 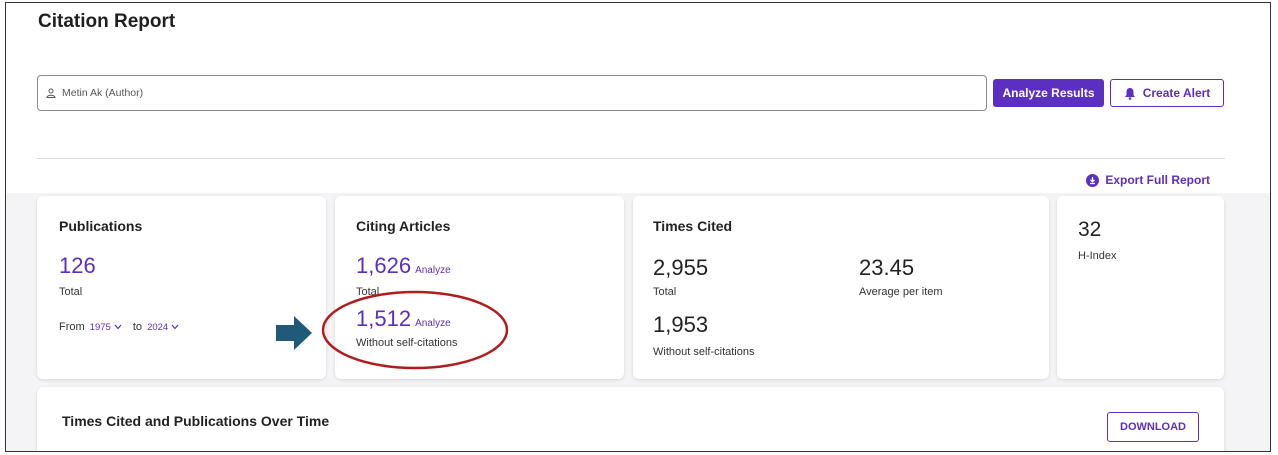 What do you see at coordinates (415, 330) in the screenshot?
I see `annotation-circle` at bounding box center [415, 330].